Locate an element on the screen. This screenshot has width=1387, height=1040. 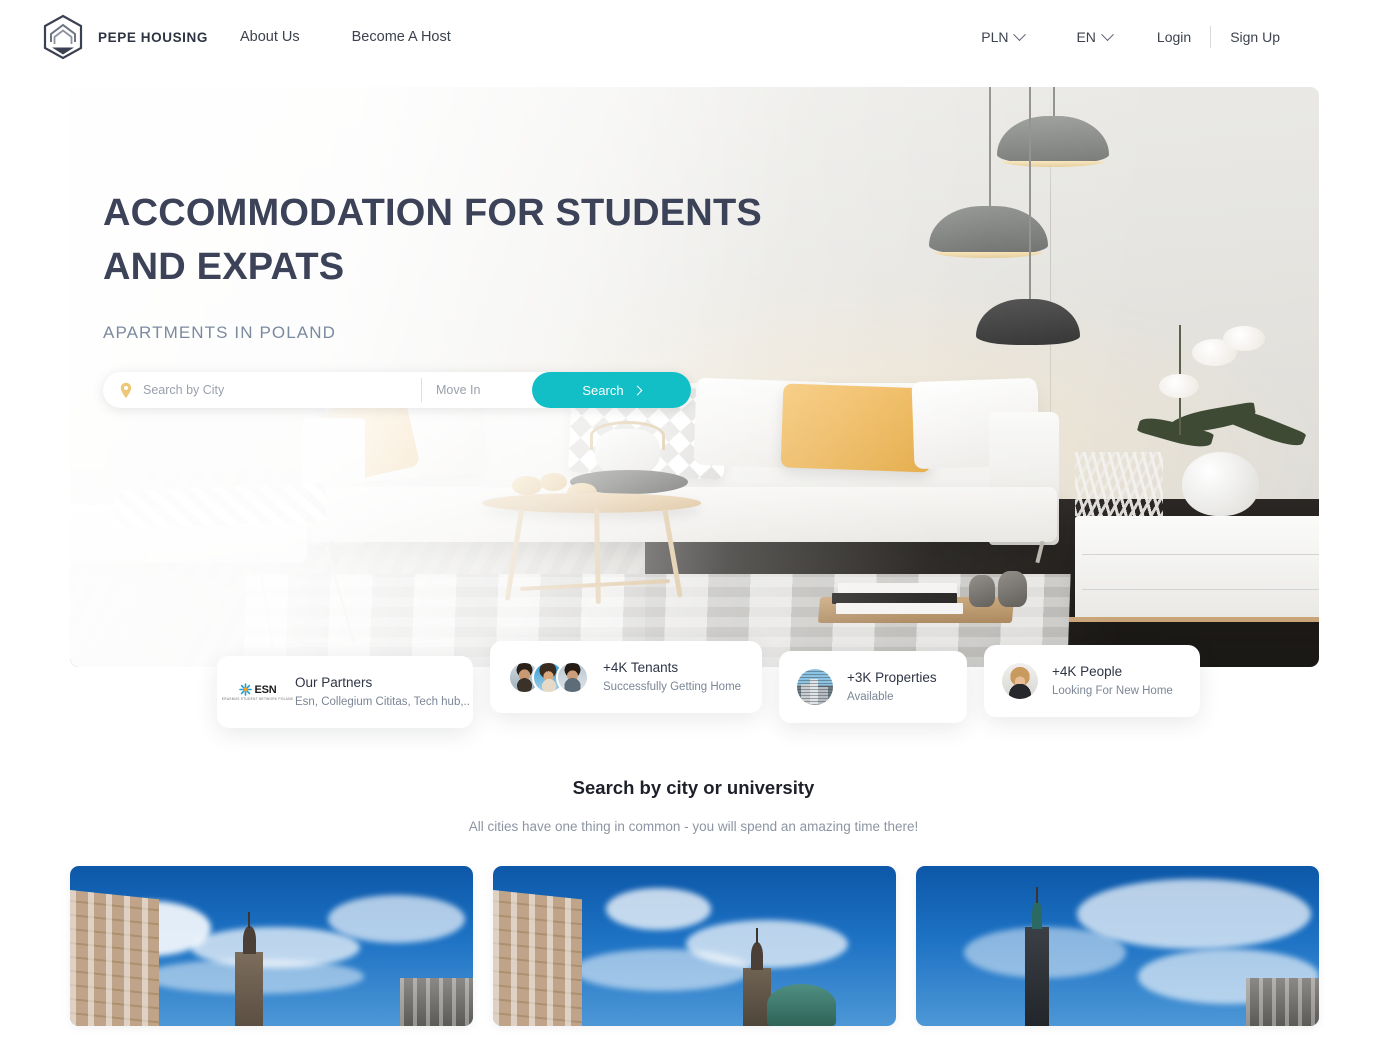
stat-card-subtitle: Available is located at coordinates (870, 697).